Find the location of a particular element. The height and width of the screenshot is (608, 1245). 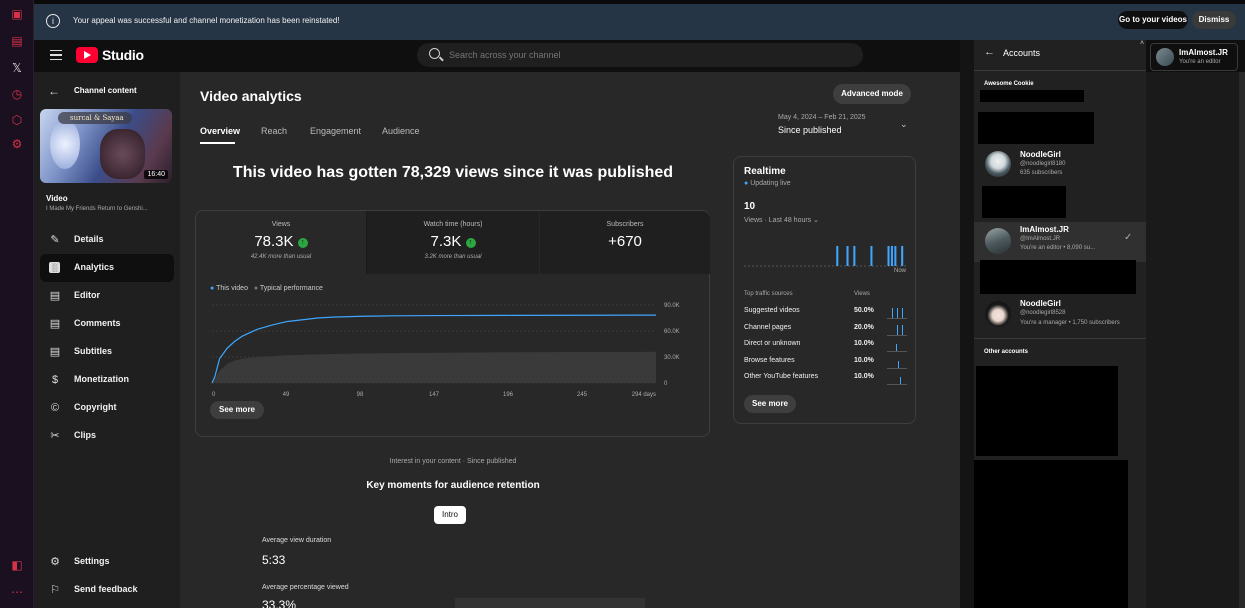

pencil-icon: ✎ is located at coordinates (55, 240).